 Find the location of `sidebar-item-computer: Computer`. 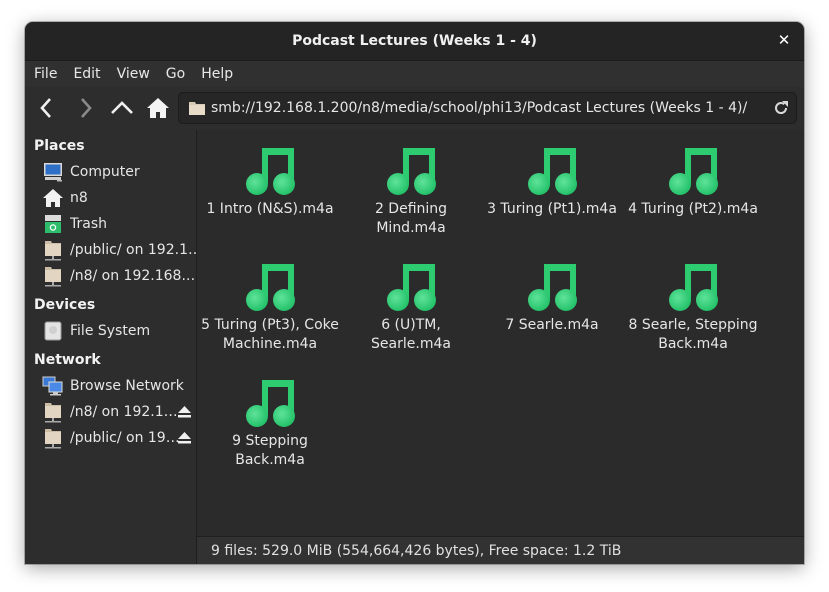

sidebar-item-computer: Computer is located at coordinates (119, 172).